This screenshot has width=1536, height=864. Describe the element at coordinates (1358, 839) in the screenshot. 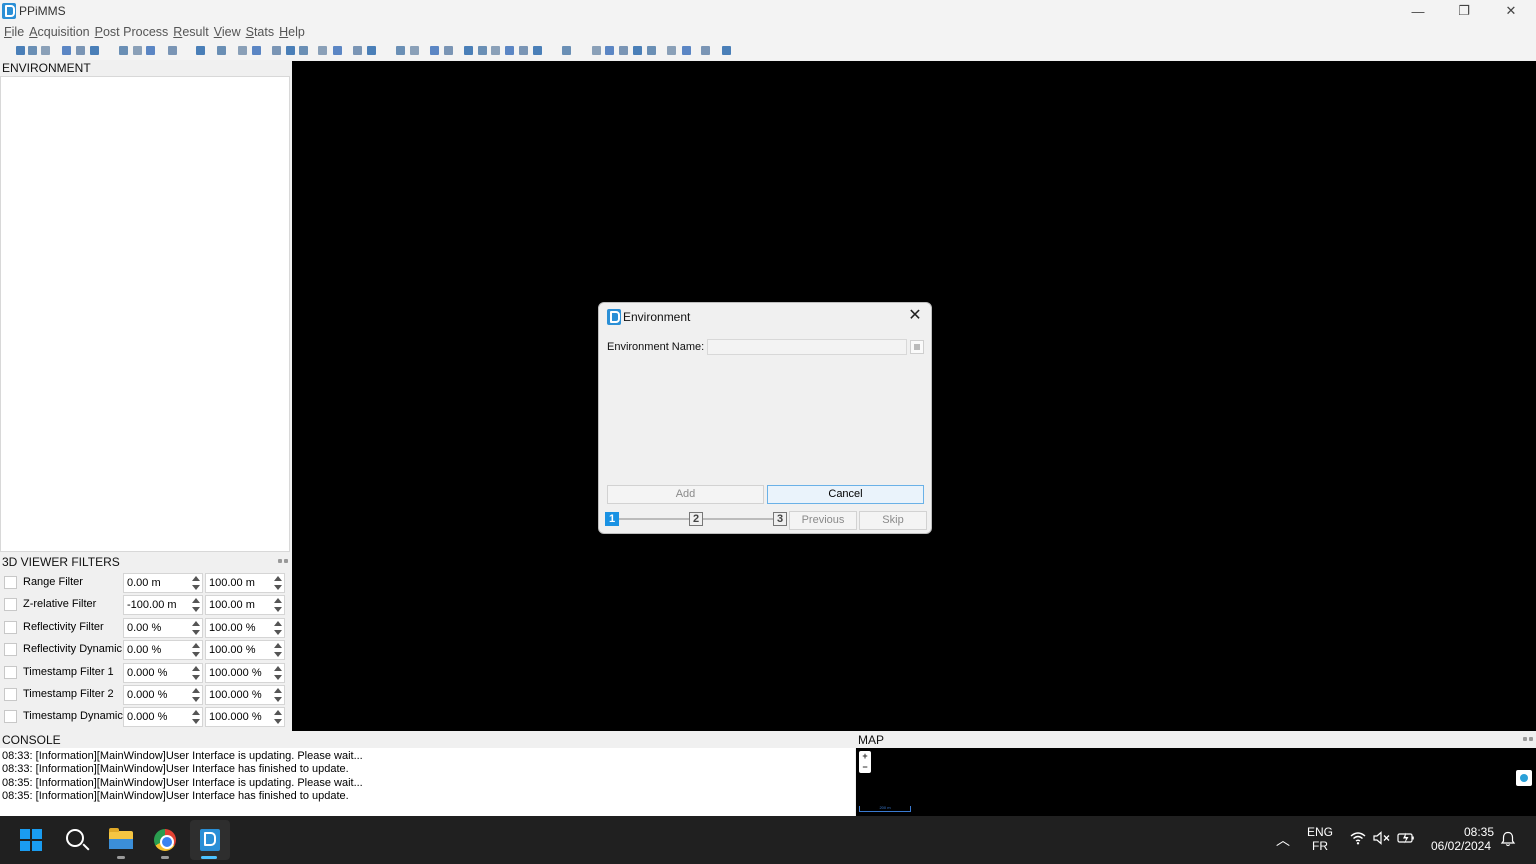

I see `wifi-icon` at that location.